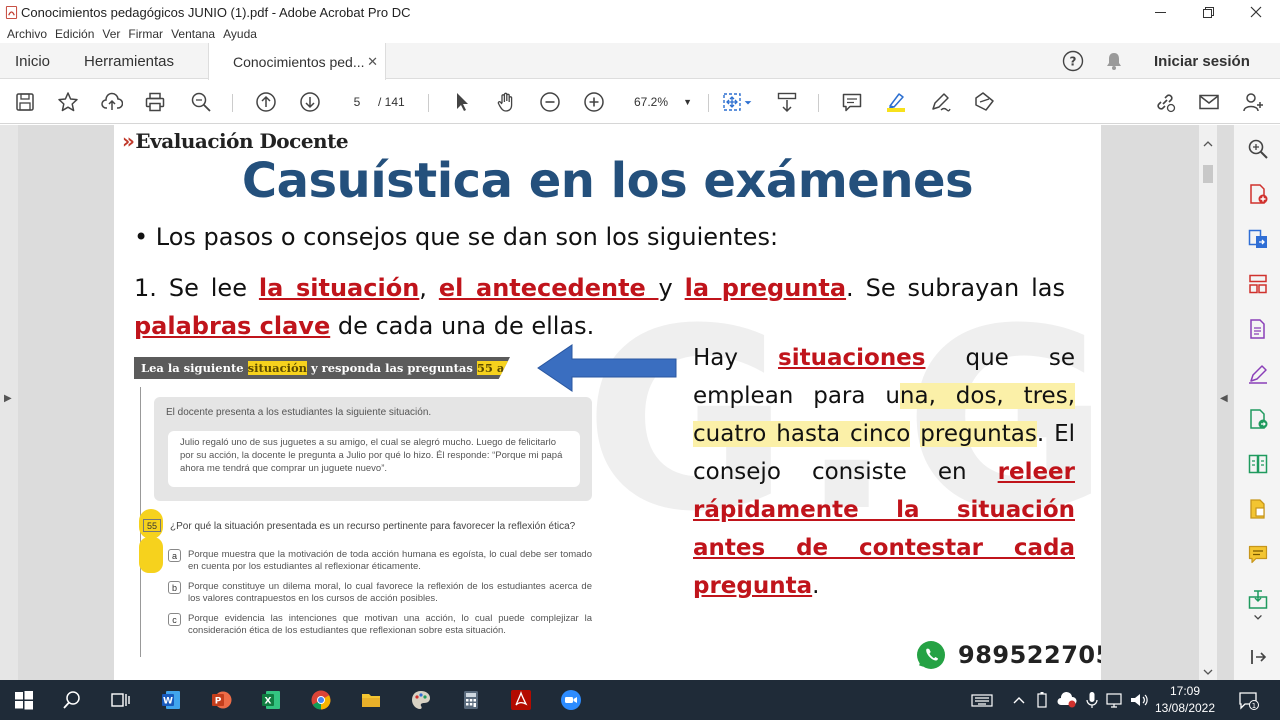  I want to click on previous-page-icon, so click(266, 102).